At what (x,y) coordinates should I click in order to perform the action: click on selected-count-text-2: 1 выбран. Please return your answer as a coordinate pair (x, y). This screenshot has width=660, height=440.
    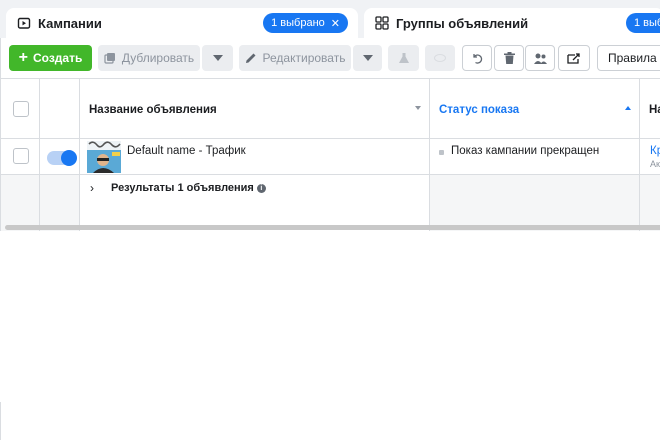
    Looking at the image, I should click on (647, 23).